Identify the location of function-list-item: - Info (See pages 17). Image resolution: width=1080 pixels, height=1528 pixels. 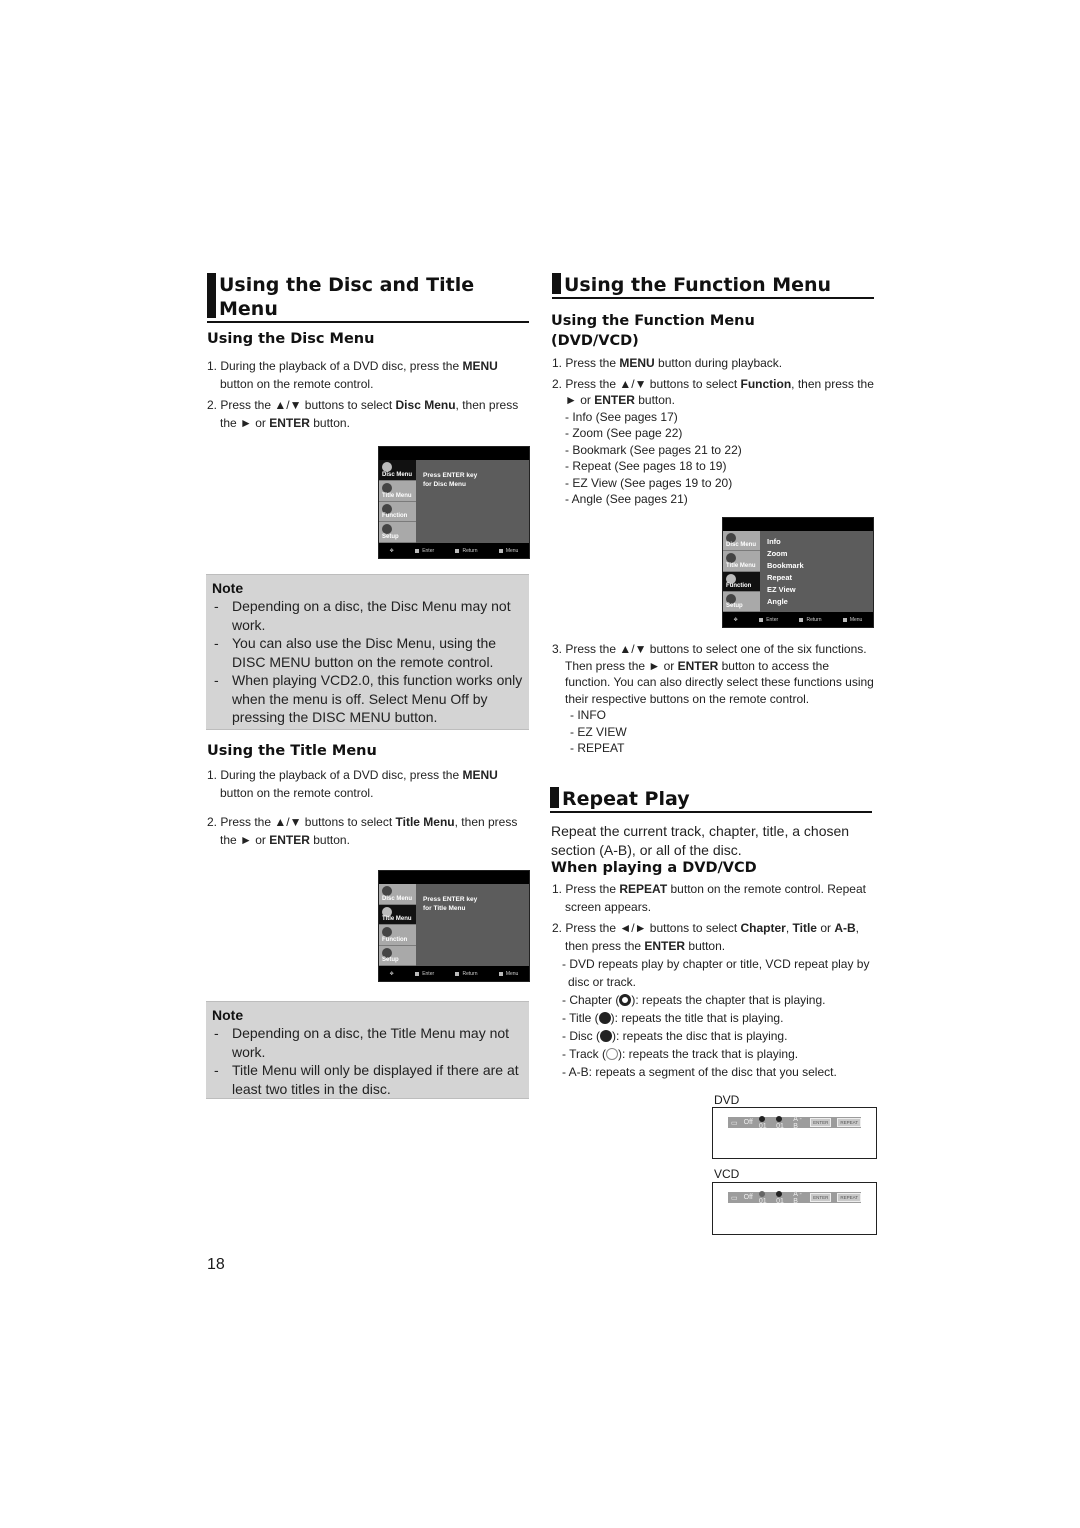
(621, 416).